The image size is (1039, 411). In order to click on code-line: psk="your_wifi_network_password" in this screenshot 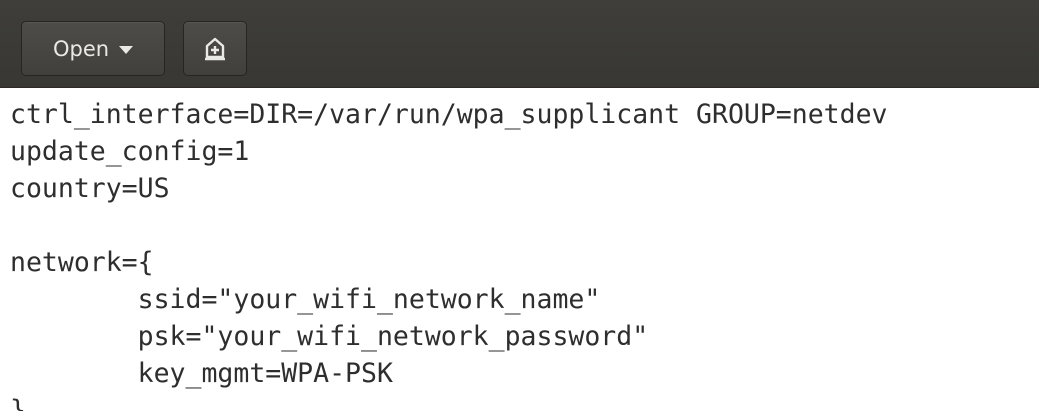, I will do `click(329, 336)`.